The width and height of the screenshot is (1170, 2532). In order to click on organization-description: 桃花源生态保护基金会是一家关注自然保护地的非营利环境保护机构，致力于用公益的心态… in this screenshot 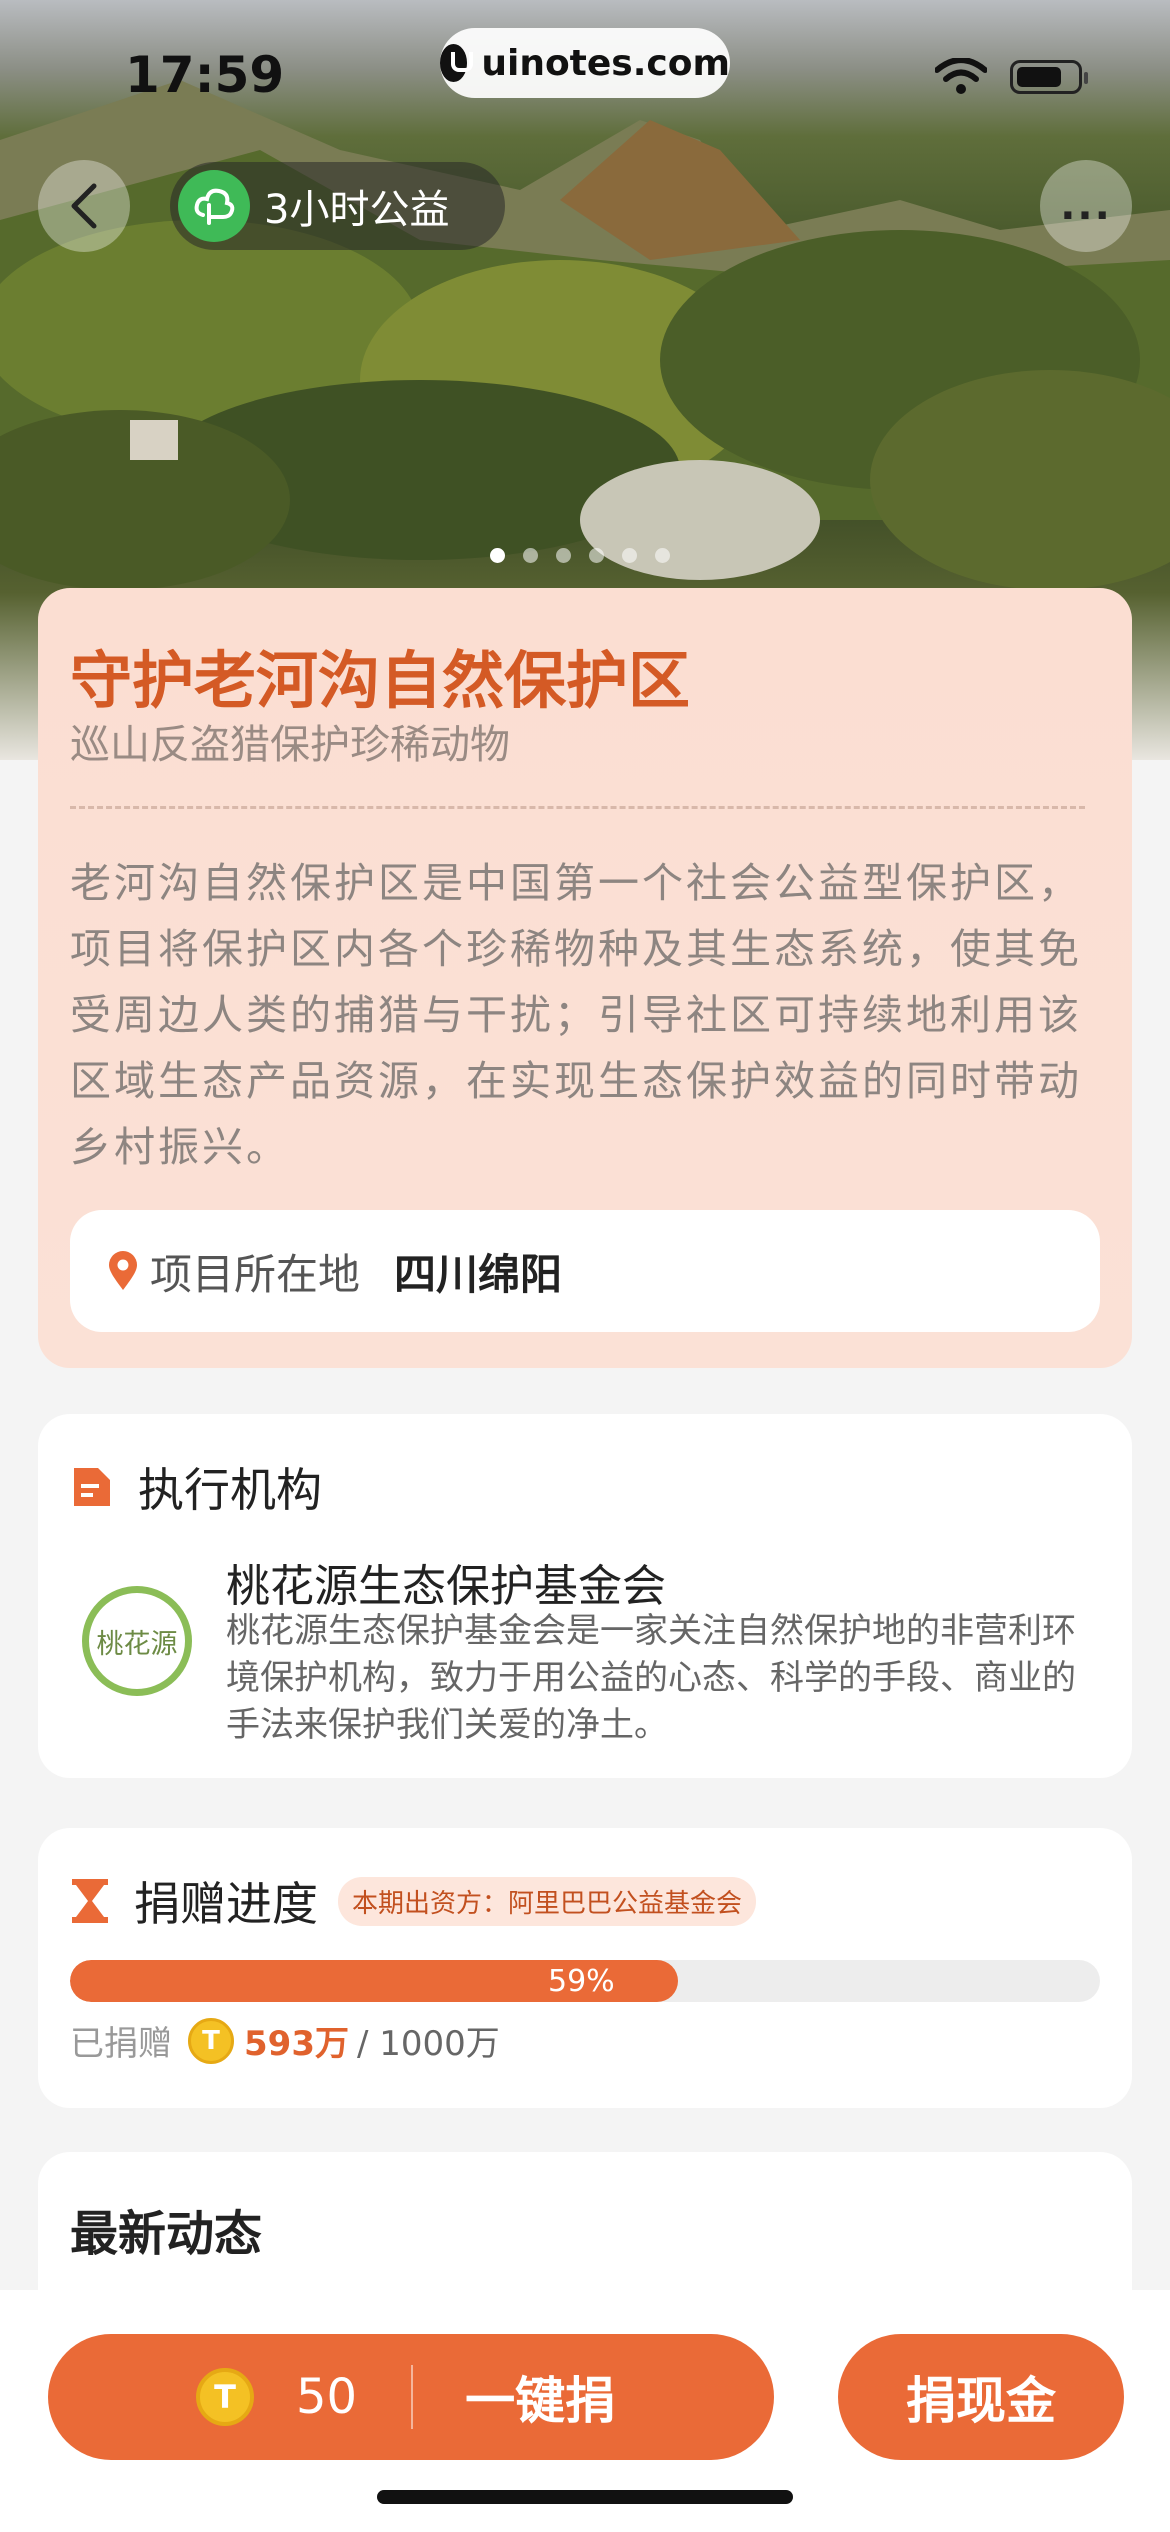, I will do `click(651, 1678)`.